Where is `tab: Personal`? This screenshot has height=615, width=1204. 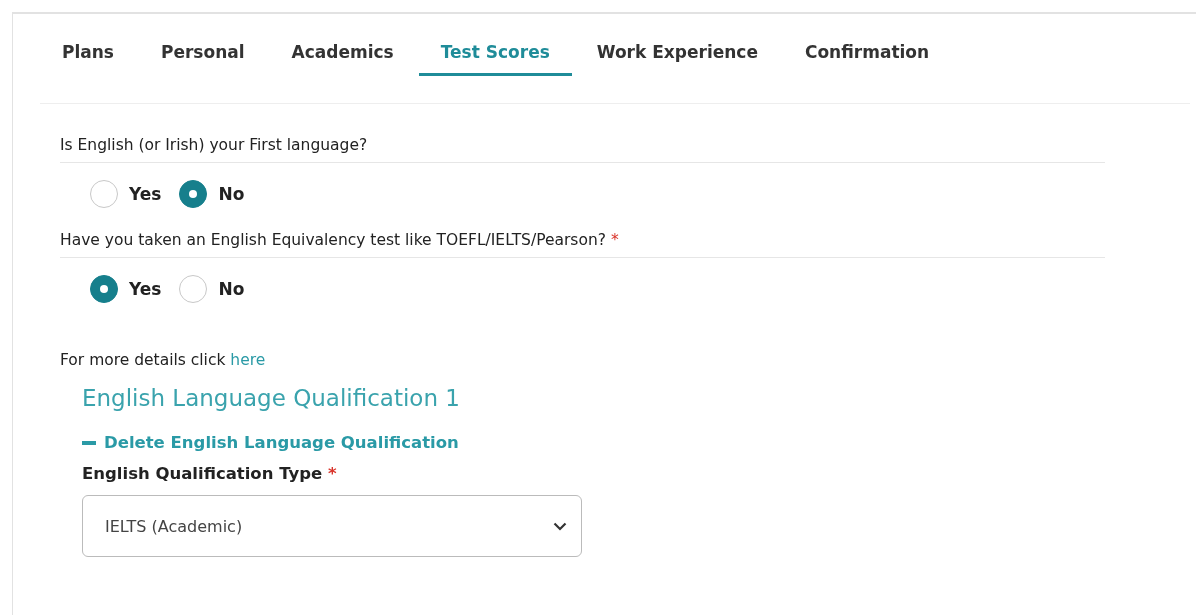 tab: Personal is located at coordinates (203, 45).